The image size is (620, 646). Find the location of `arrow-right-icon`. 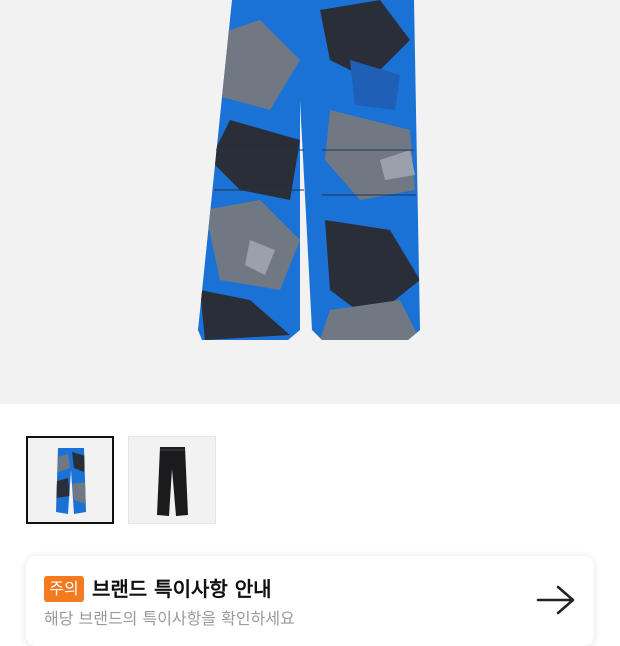

arrow-right-icon is located at coordinates (556, 600).